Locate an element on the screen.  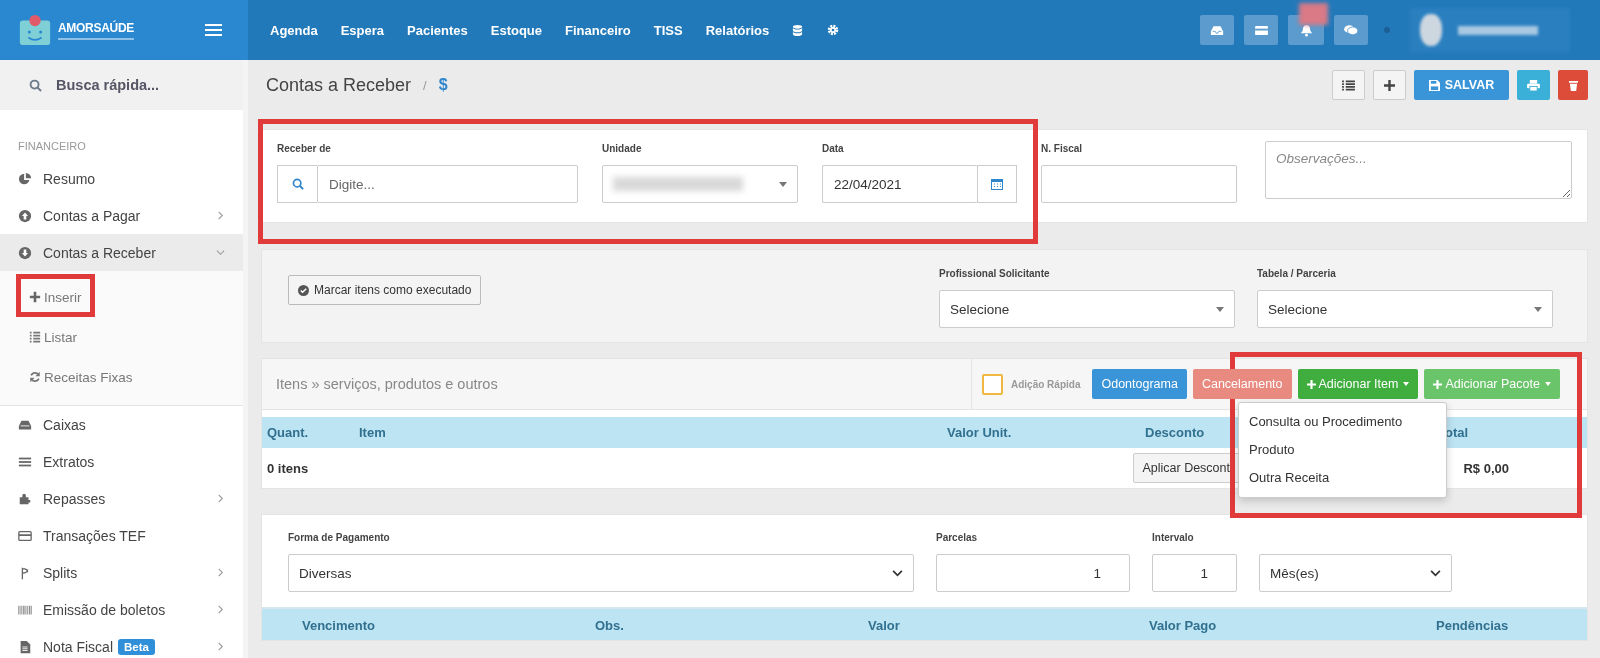
chat-button is located at coordinates (1351, 30).